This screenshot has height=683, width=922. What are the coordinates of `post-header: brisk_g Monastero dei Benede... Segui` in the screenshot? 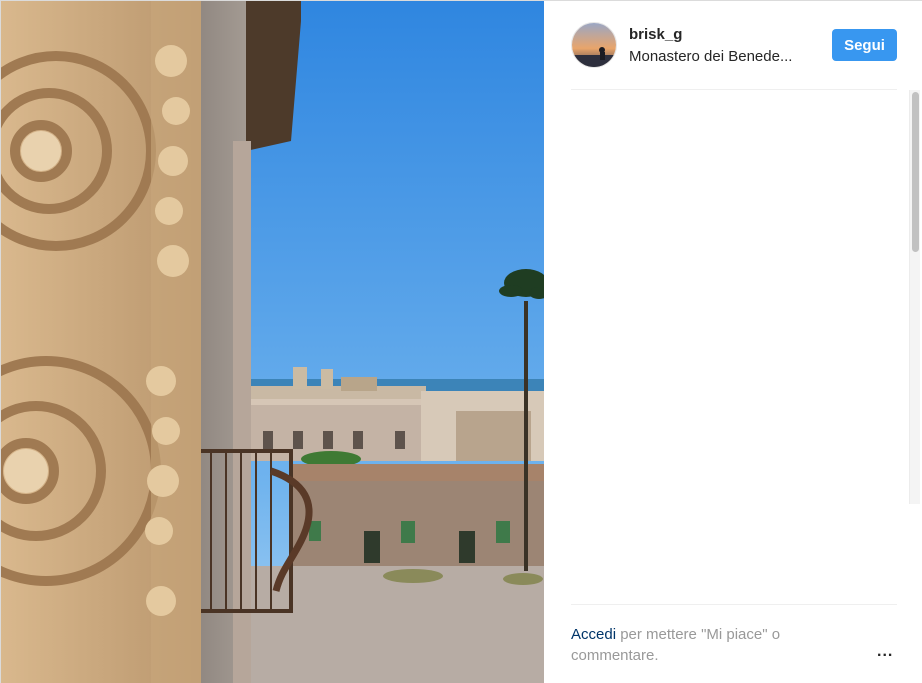 It's located at (733, 45).